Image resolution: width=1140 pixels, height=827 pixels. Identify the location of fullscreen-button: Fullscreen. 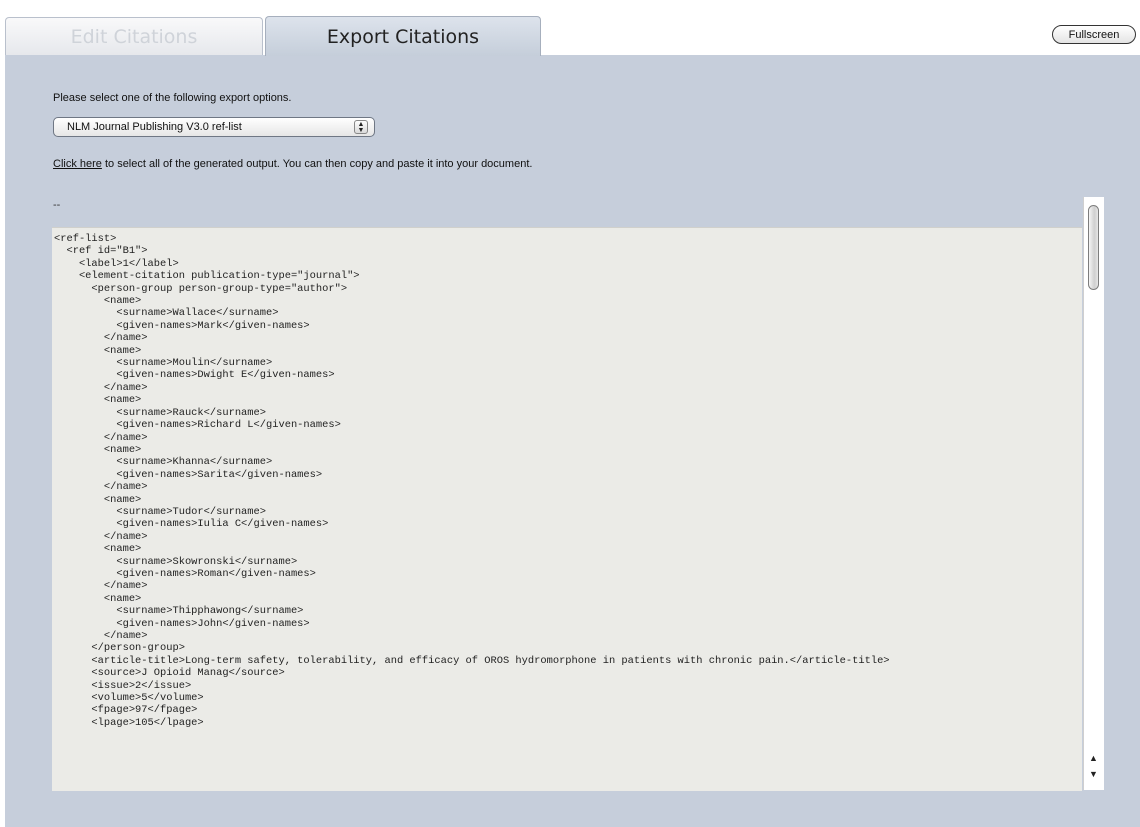
(1094, 34).